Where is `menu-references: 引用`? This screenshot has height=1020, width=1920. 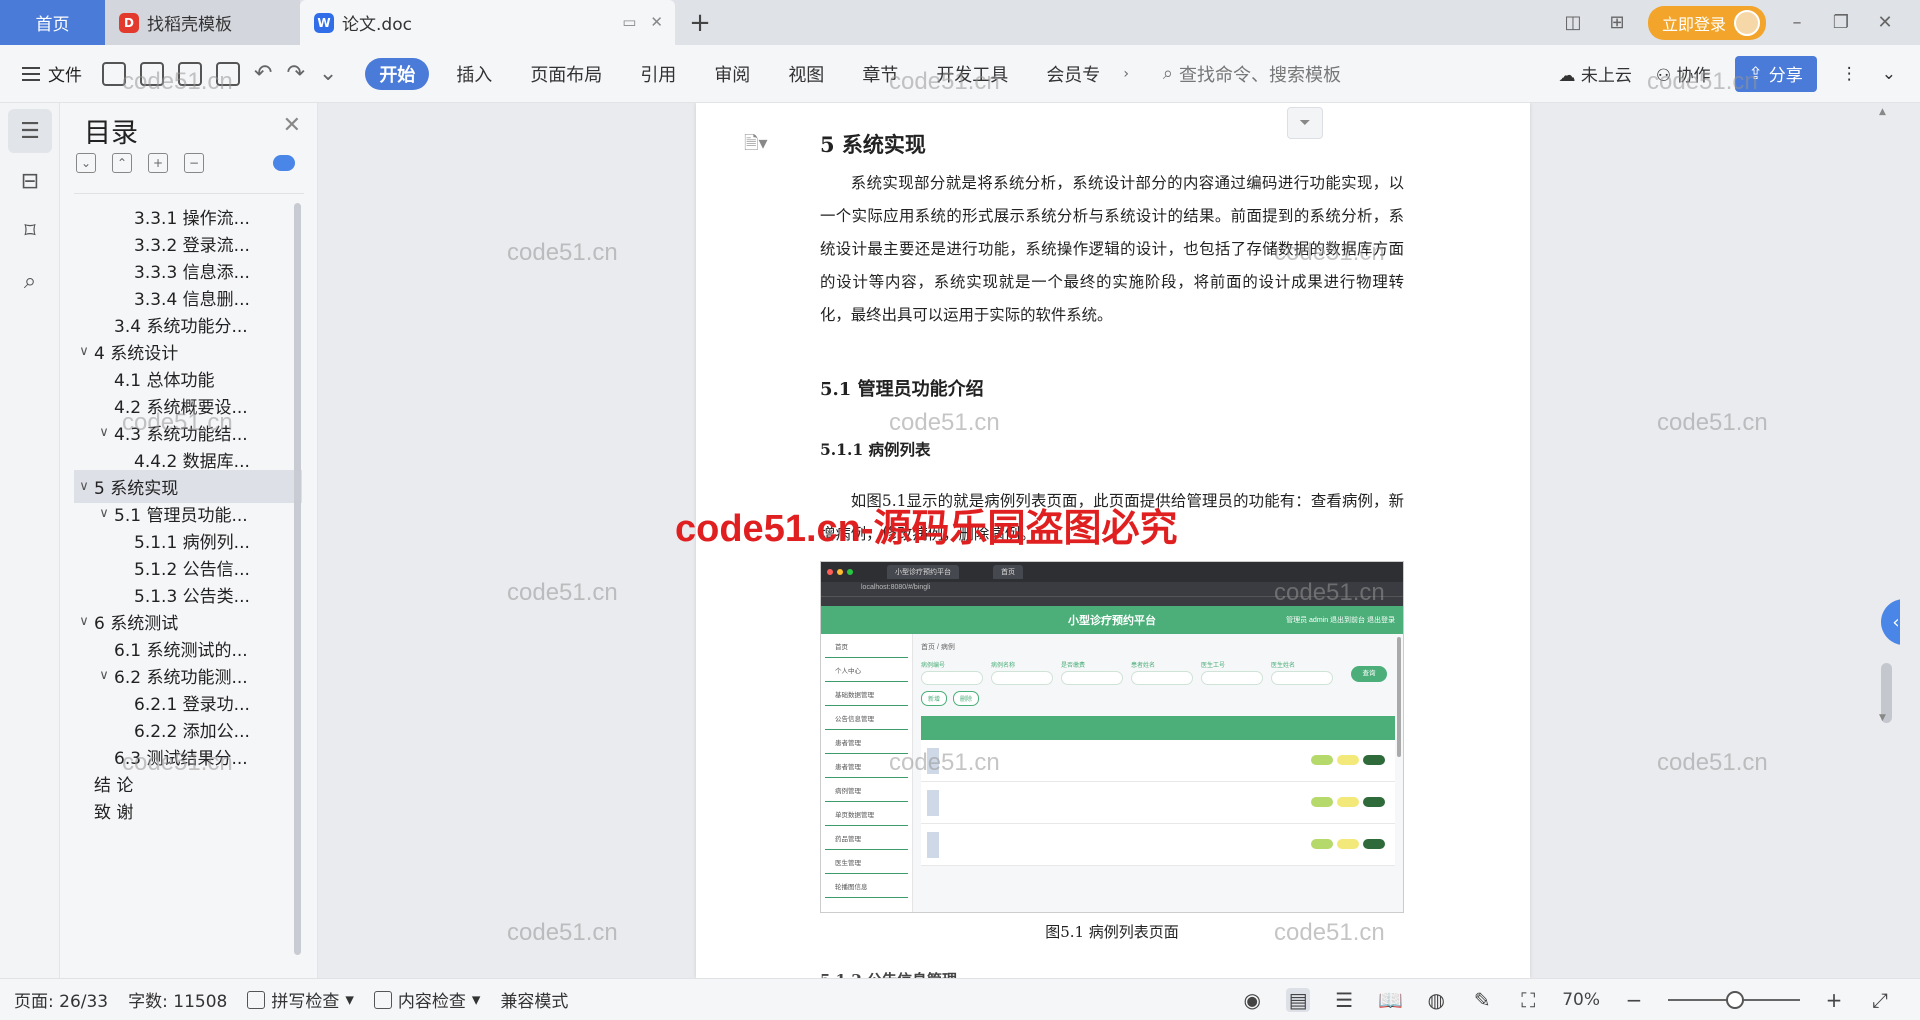 menu-references: 引用 is located at coordinates (658, 74).